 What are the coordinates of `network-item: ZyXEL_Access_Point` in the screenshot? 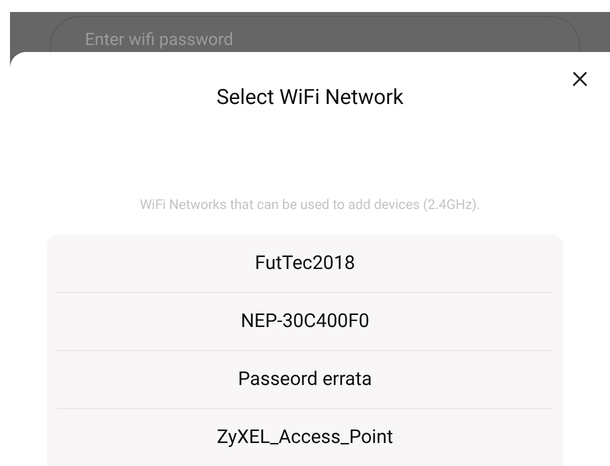 It's located at (305, 437).